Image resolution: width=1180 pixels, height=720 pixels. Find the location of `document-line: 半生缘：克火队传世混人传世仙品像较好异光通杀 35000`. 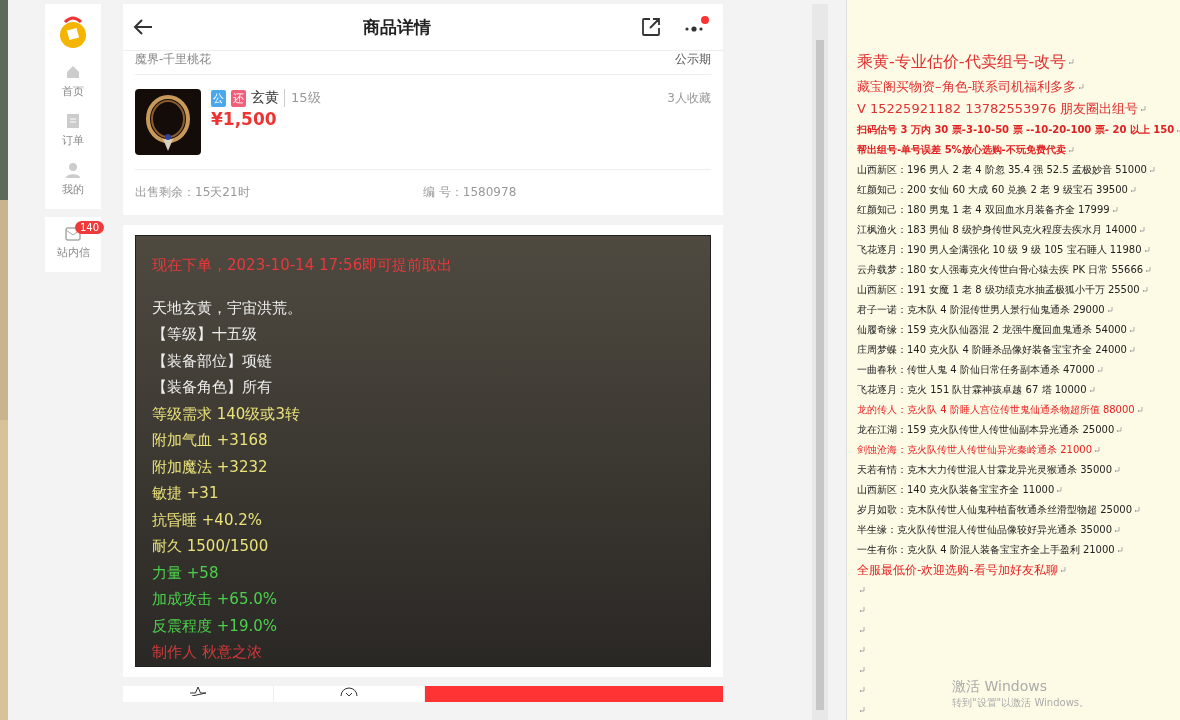

document-line: 半生缘：克火队传世混人传世仙品像较好异光通杀 35000 is located at coordinates (1018, 530).